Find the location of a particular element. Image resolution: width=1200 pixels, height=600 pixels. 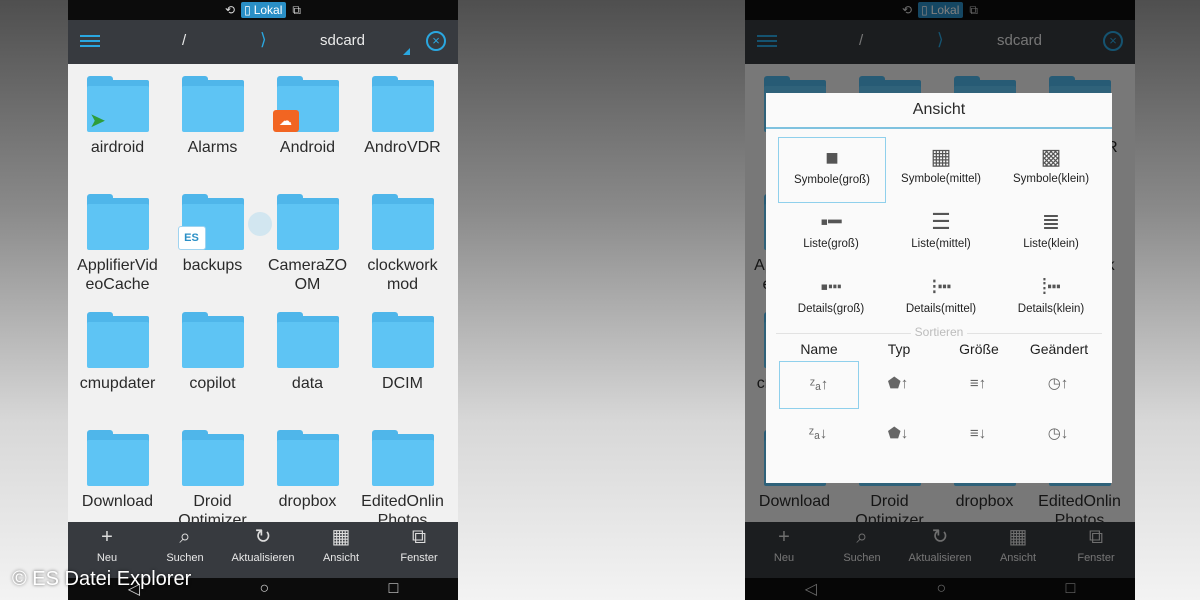

view-option-liste-mittel: ☰ Liste(mittel) is located at coordinates (941, 234).